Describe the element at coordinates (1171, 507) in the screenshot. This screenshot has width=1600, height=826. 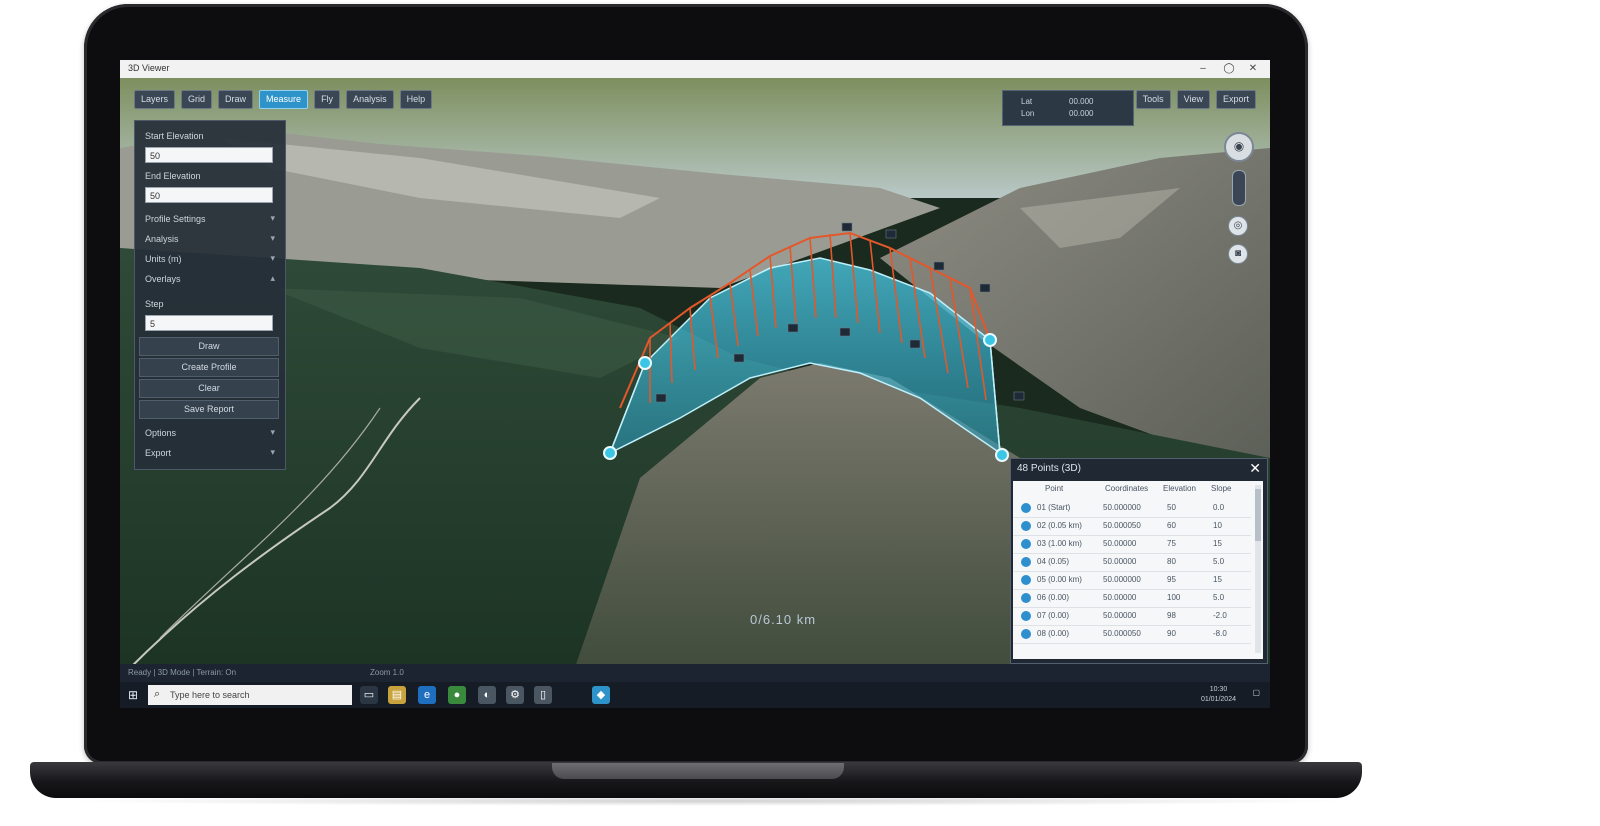
I see `cell-elevation: 50` at that location.